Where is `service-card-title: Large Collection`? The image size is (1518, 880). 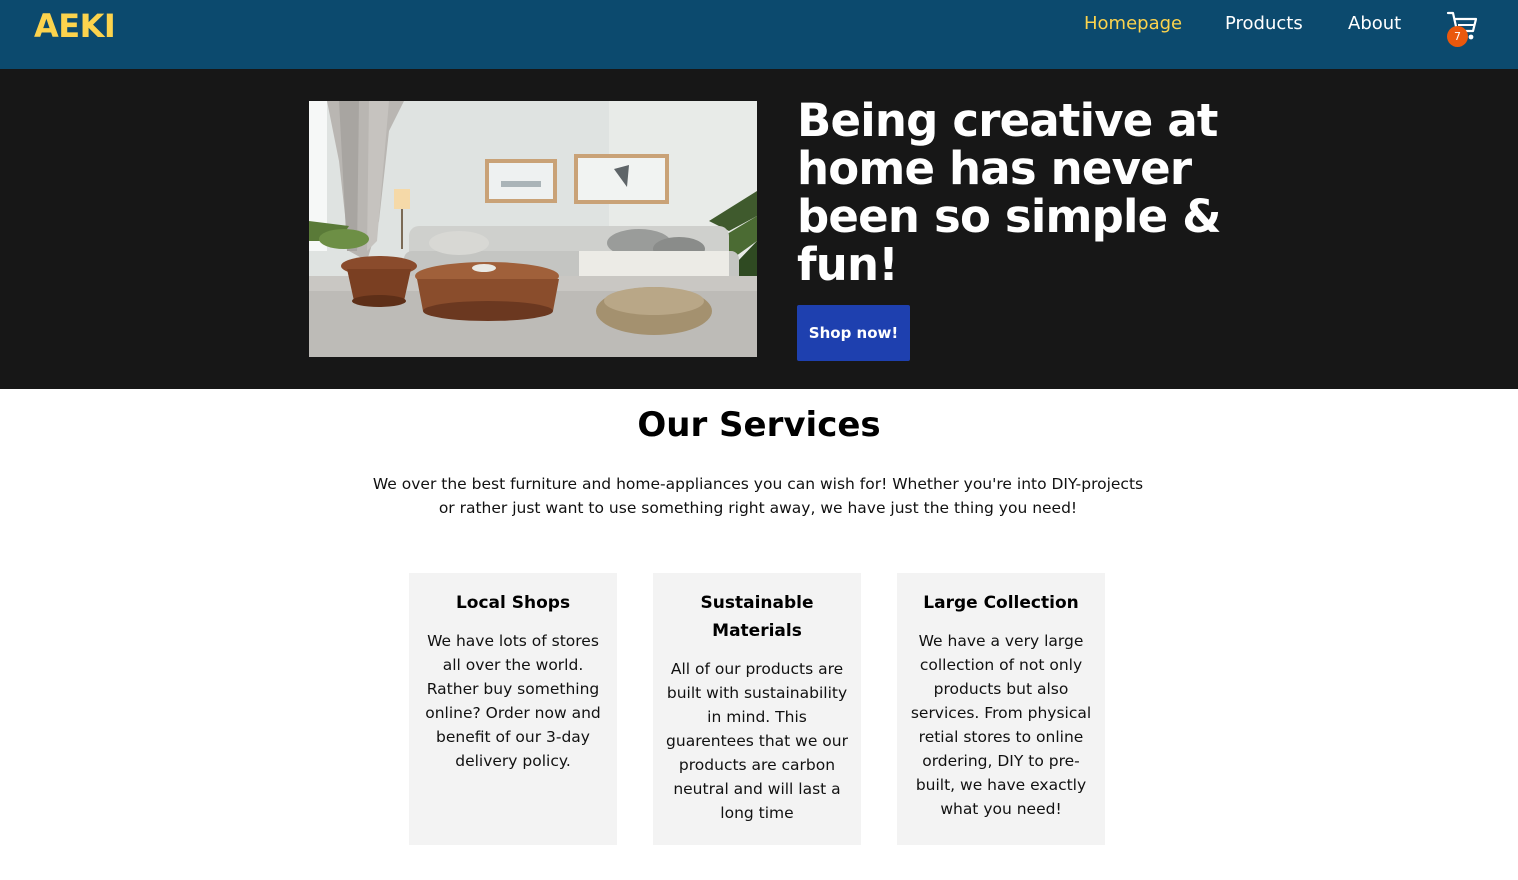 service-card-title: Large Collection is located at coordinates (1001, 603).